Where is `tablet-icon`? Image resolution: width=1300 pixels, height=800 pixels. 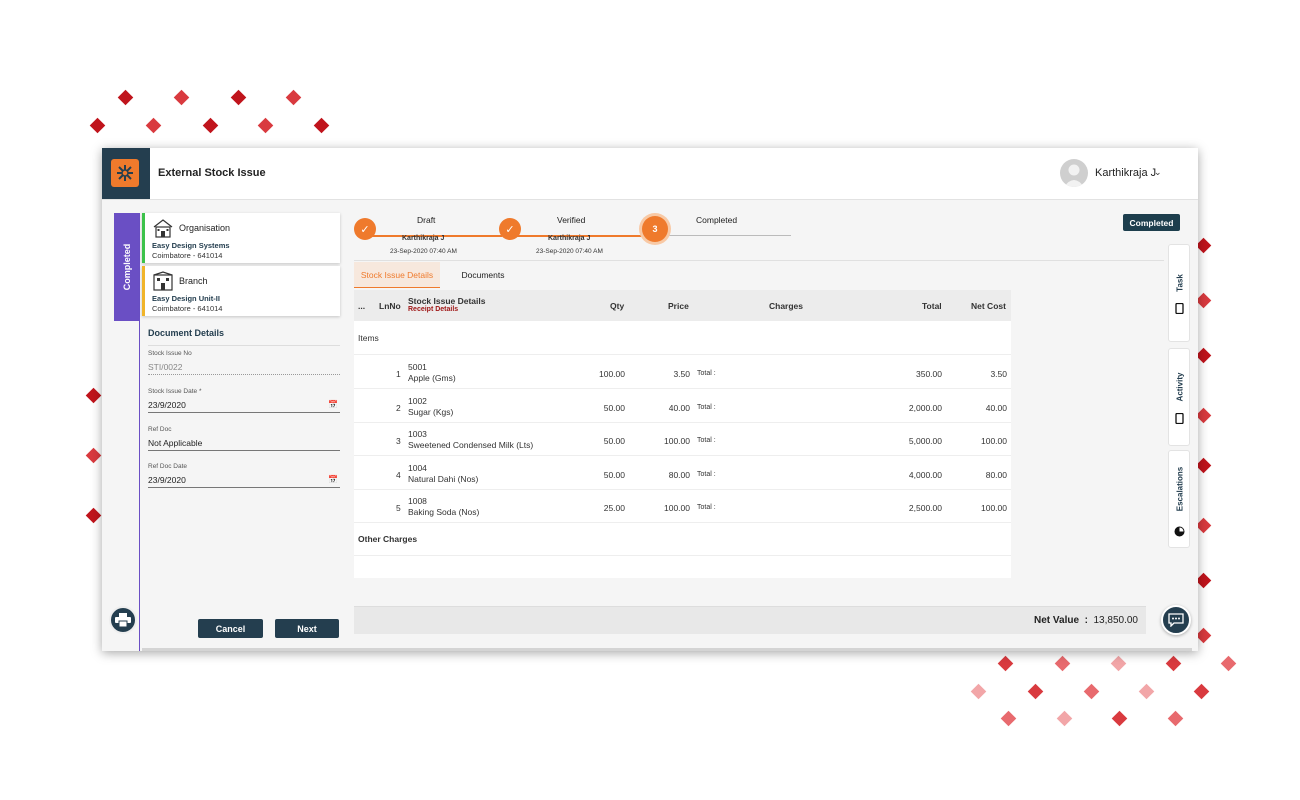 tablet-icon is located at coordinates (1179, 308).